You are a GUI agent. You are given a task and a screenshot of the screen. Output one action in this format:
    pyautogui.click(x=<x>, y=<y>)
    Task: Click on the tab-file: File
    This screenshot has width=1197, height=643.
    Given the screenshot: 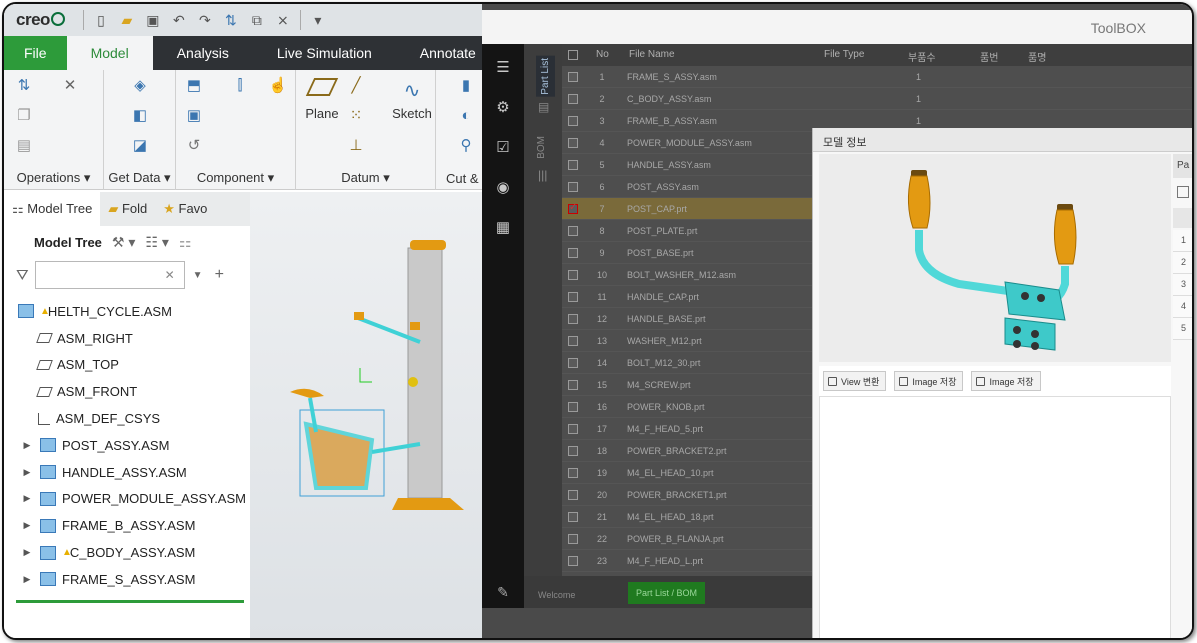 What is the action you would take?
    pyautogui.click(x=35, y=53)
    